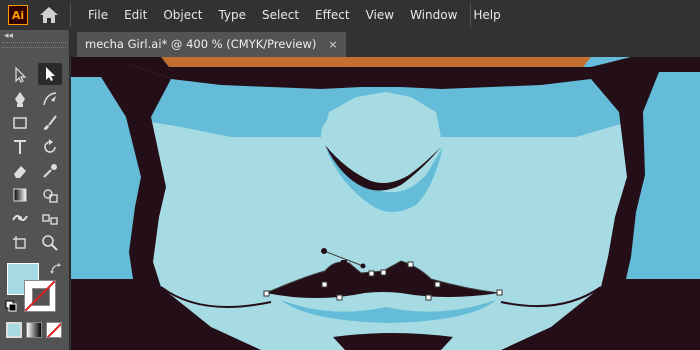  What do you see at coordinates (56, 269) in the screenshot?
I see `swap-fill-stroke-icon` at bounding box center [56, 269].